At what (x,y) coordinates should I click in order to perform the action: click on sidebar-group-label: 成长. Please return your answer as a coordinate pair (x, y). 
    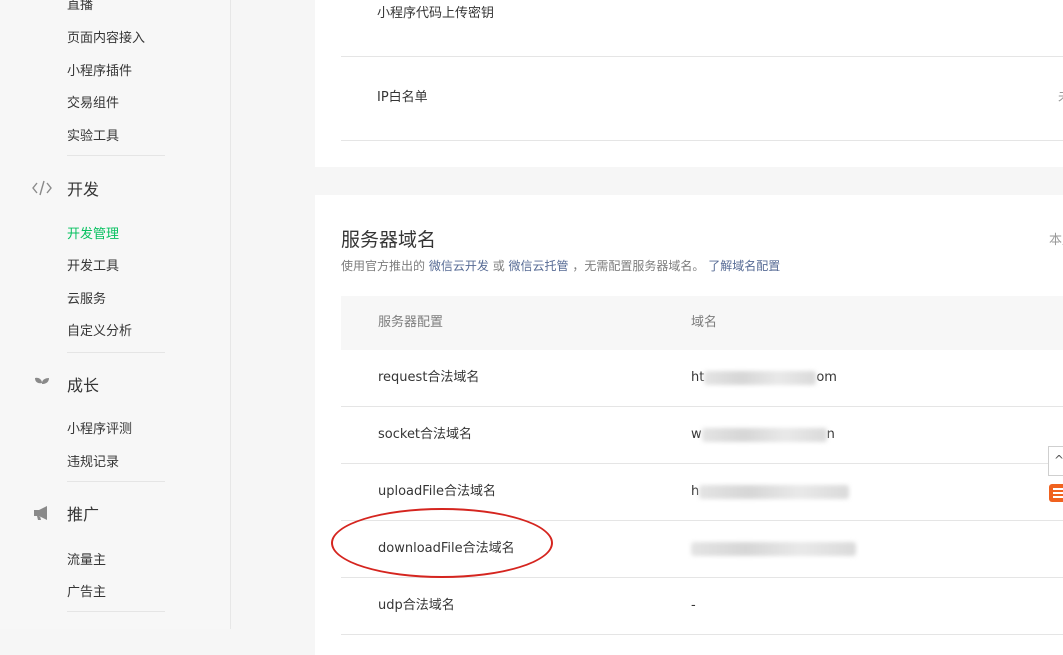
    Looking at the image, I should click on (83, 385).